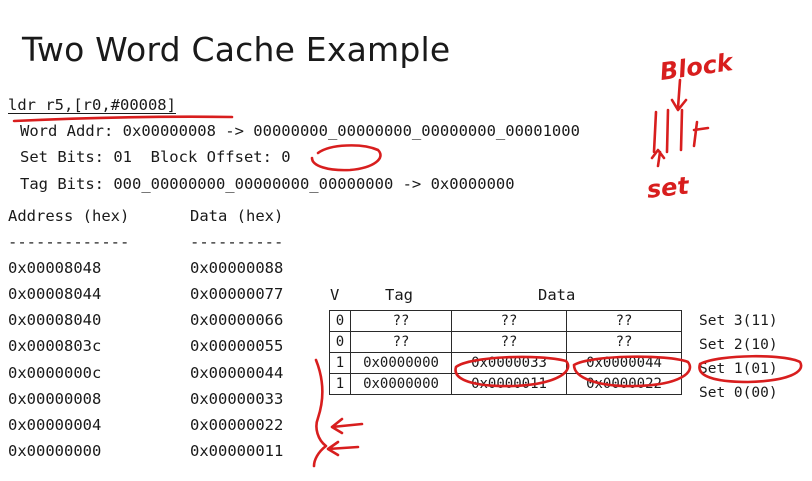  I want to click on cache-data-cell: 0x0000044, so click(624, 363).